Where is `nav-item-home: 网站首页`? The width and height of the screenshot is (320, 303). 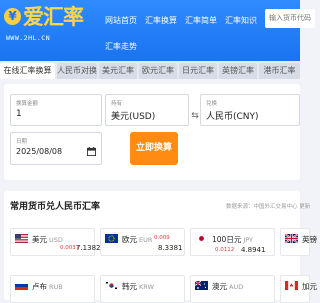
nav-item-home: 网站首页 is located at coordinates (121, 20).